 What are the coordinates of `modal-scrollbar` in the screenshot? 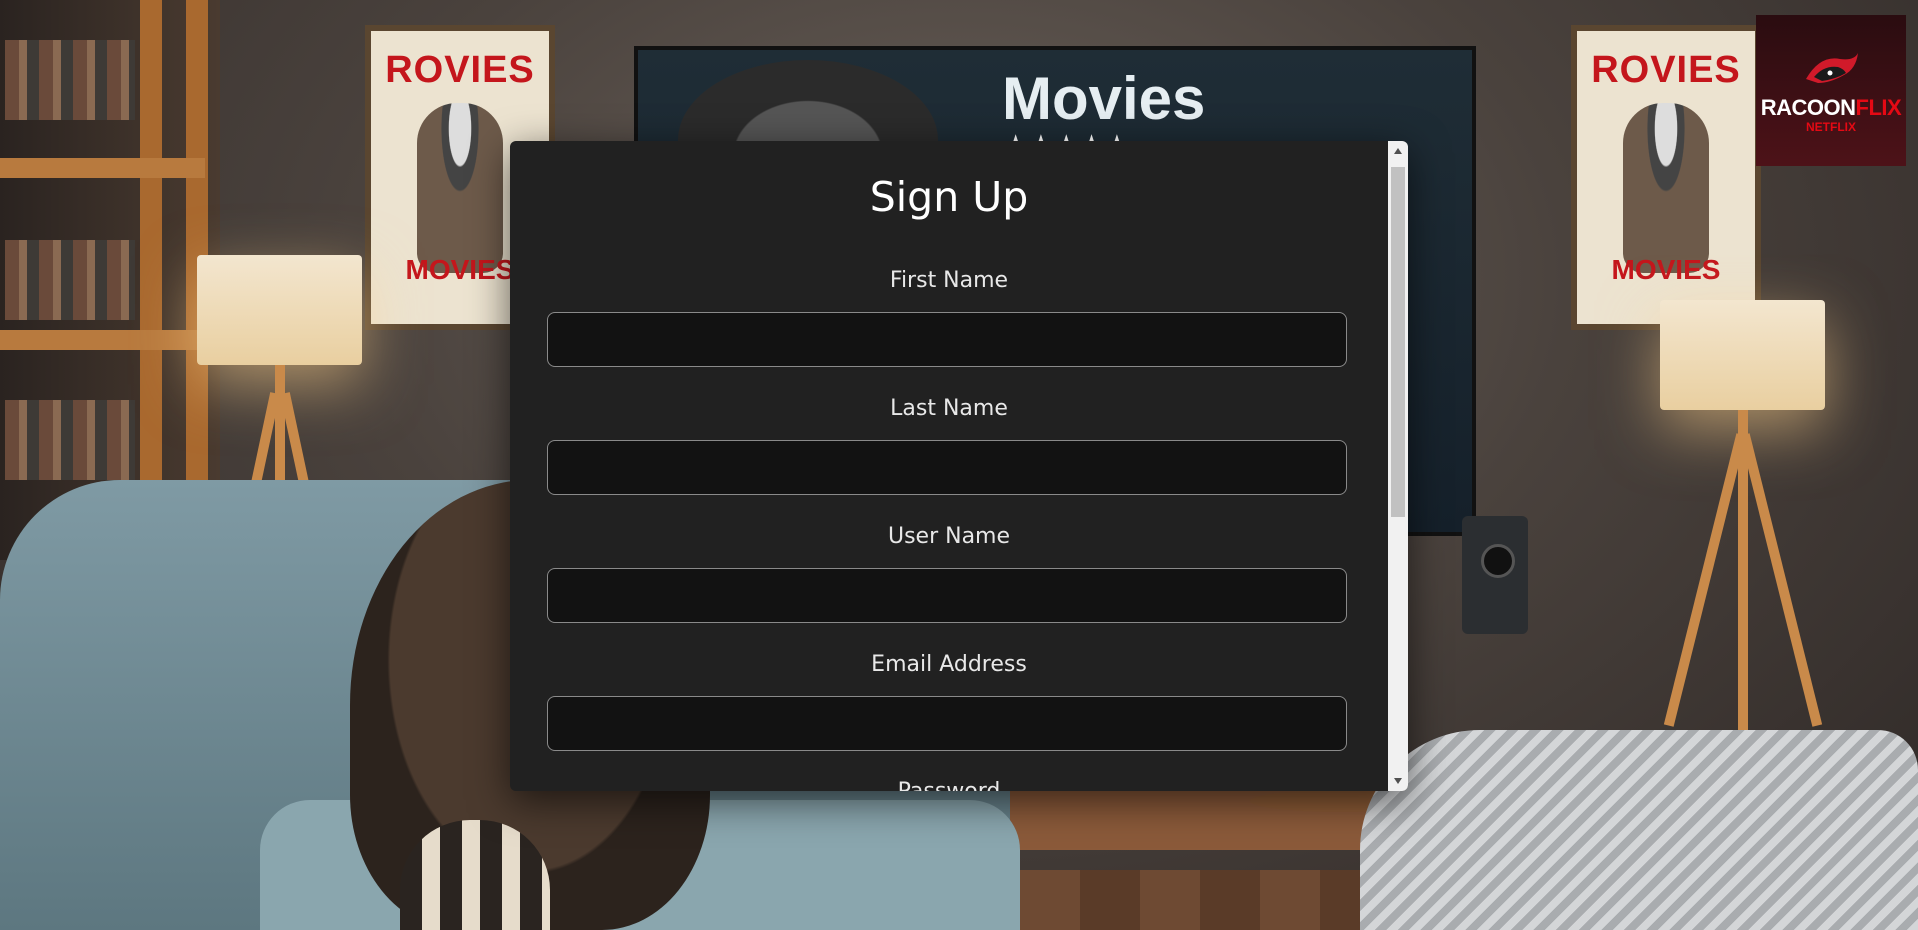 It's located at (1398, 466).